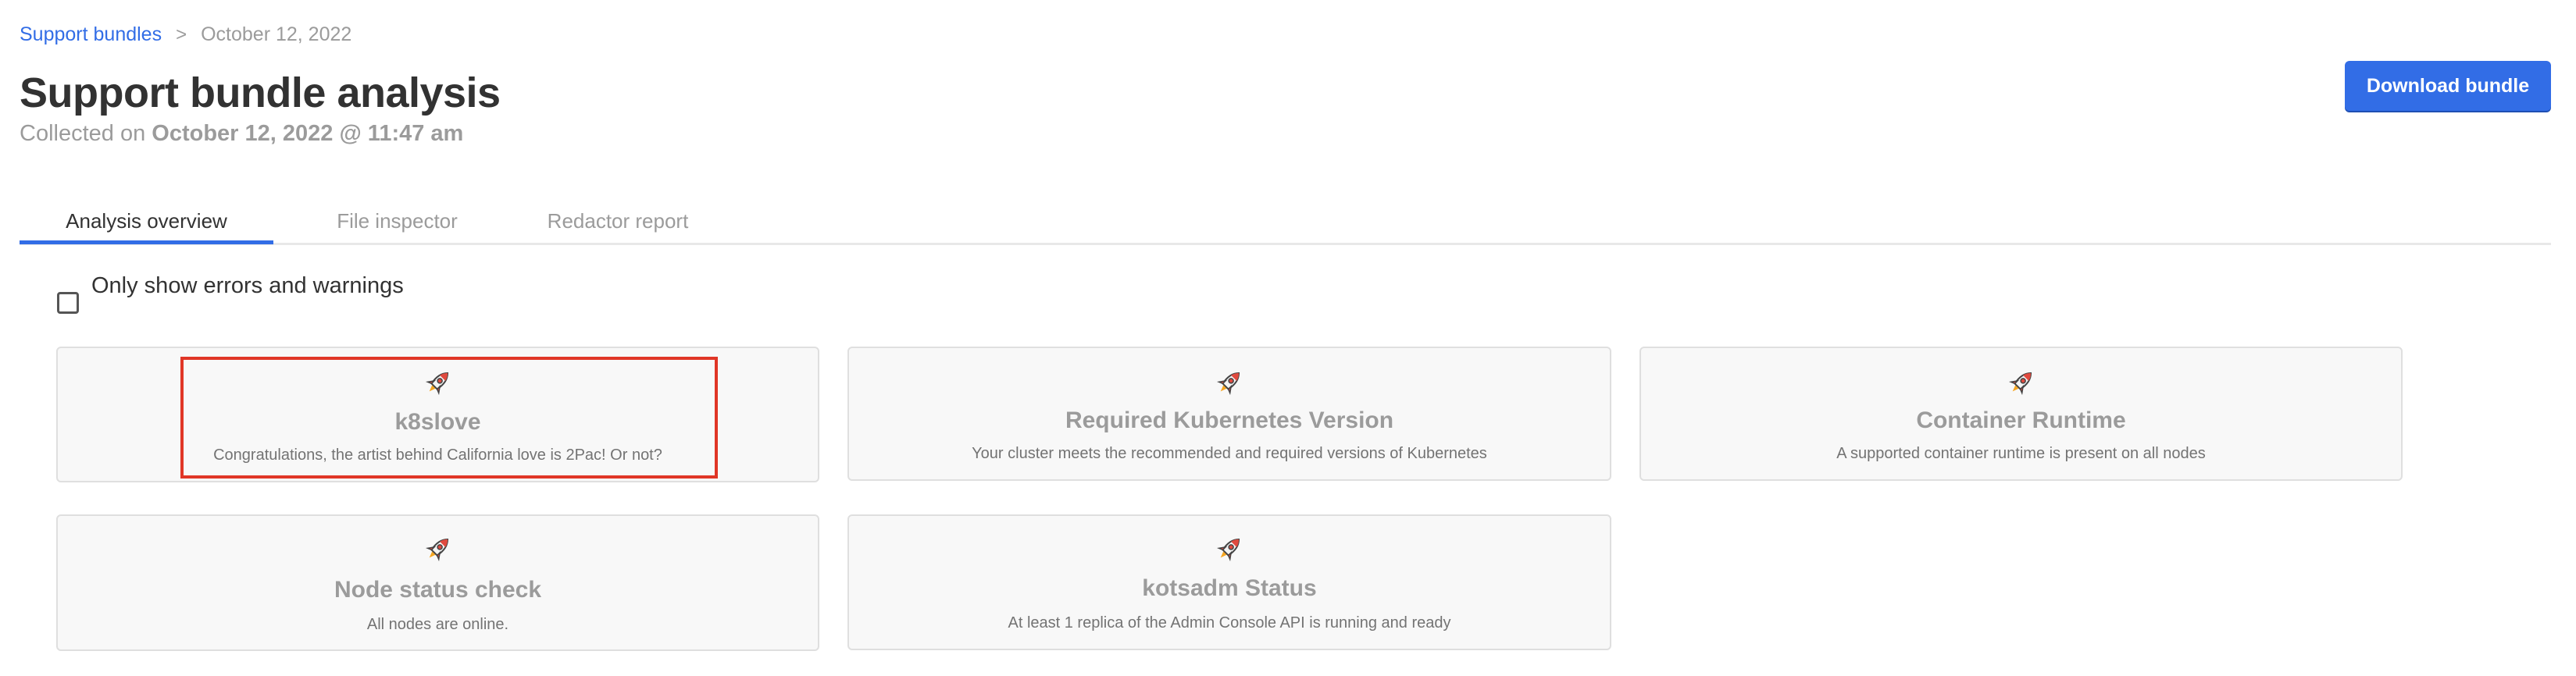 The width and height of the screenshot is (2576, 676). Describe the element at coordinates (2448, 86) in the screenshot. I see `download-bundle-button: Download bundle` at that location.